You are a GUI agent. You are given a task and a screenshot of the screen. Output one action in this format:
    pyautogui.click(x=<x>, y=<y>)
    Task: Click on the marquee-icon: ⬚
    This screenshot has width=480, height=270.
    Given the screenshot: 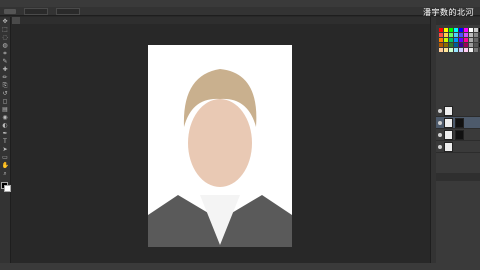 What is the action you would take?
    pyautogui.click(x=5, y=30)
    